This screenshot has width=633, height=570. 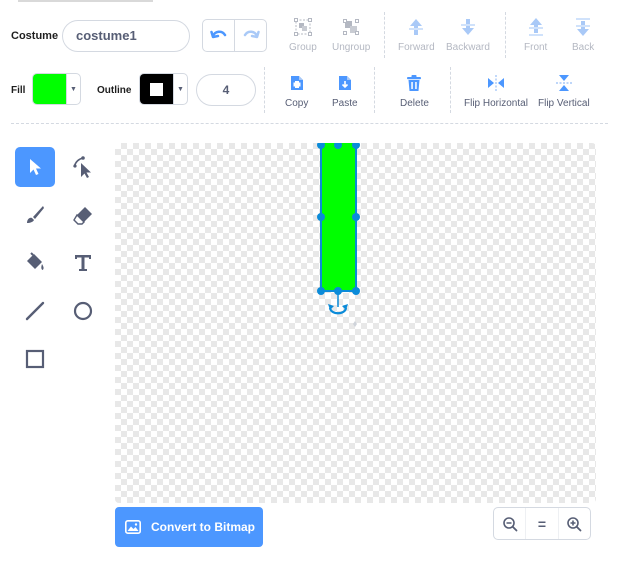 I want to click on brush-icon, so click(x=35, y=214).